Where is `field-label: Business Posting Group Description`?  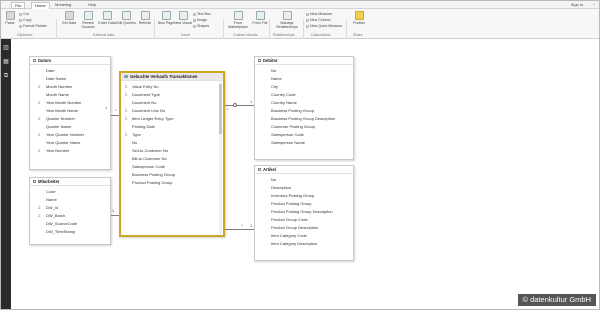
field-label: Business Posting Group Description is located at coordinates (303, 118).